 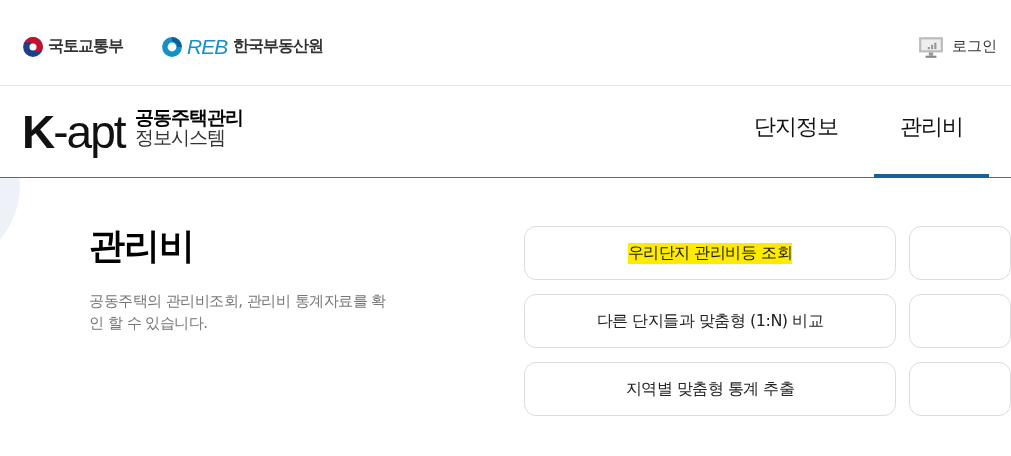 What do you see at coordinates (710, 321) in the screenshot?
I see `menu-card: 다른 단지들과 맞춤형 (1:N) 비교` at bounding box center [710, 321].